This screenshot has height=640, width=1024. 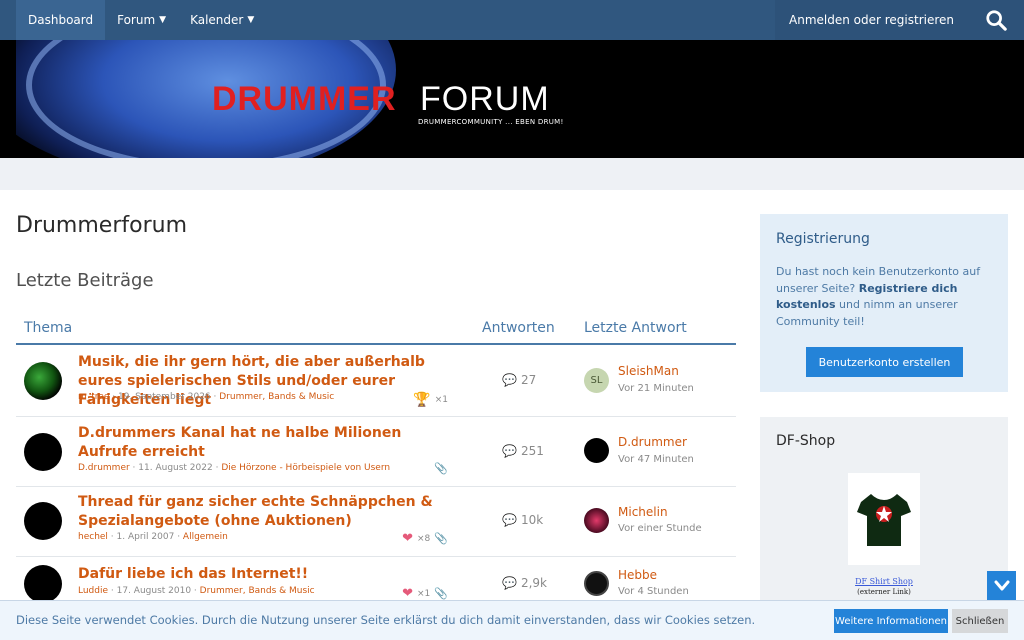 I want to click on thread-badges: 🏆 ×1, so click(x=430, y=400).